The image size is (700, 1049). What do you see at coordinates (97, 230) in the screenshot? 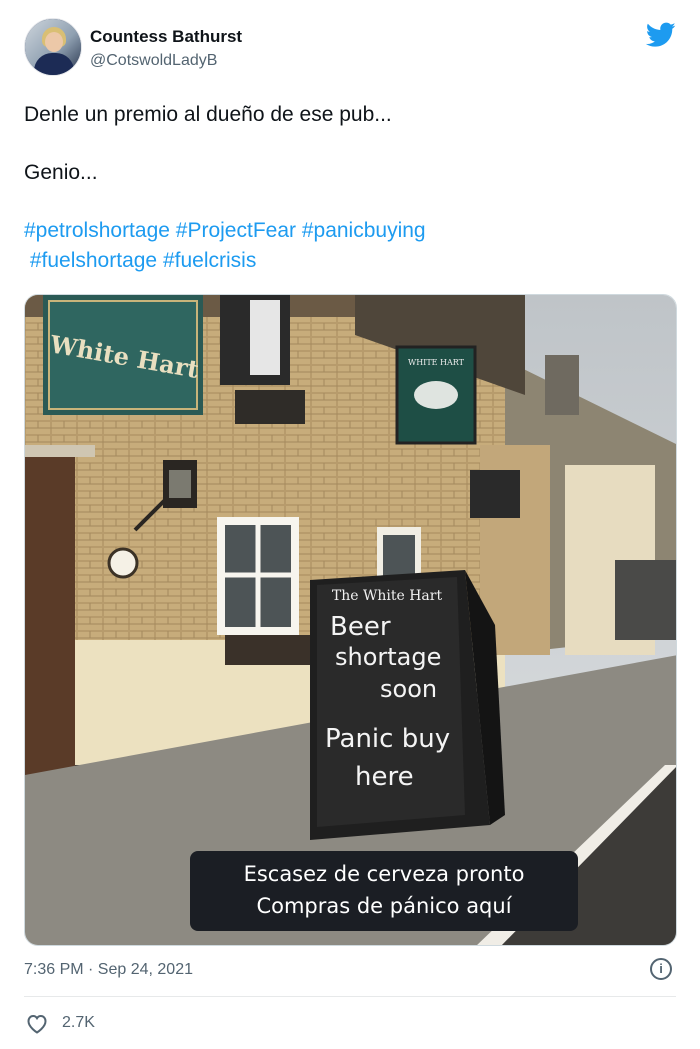
I see `hashtag-link: #petrolshortage` at bounding box center [97, 230].